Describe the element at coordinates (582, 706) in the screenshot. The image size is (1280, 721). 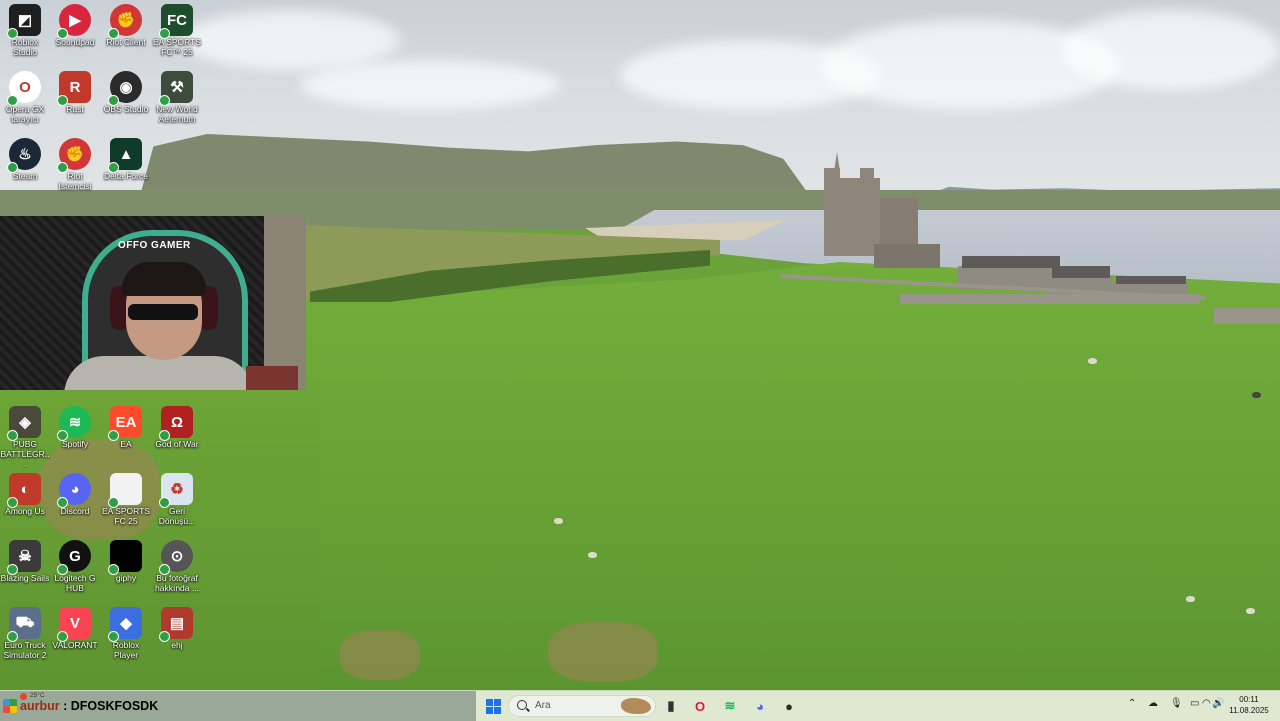
I see `taskbar-search-box: Ara` at that location.